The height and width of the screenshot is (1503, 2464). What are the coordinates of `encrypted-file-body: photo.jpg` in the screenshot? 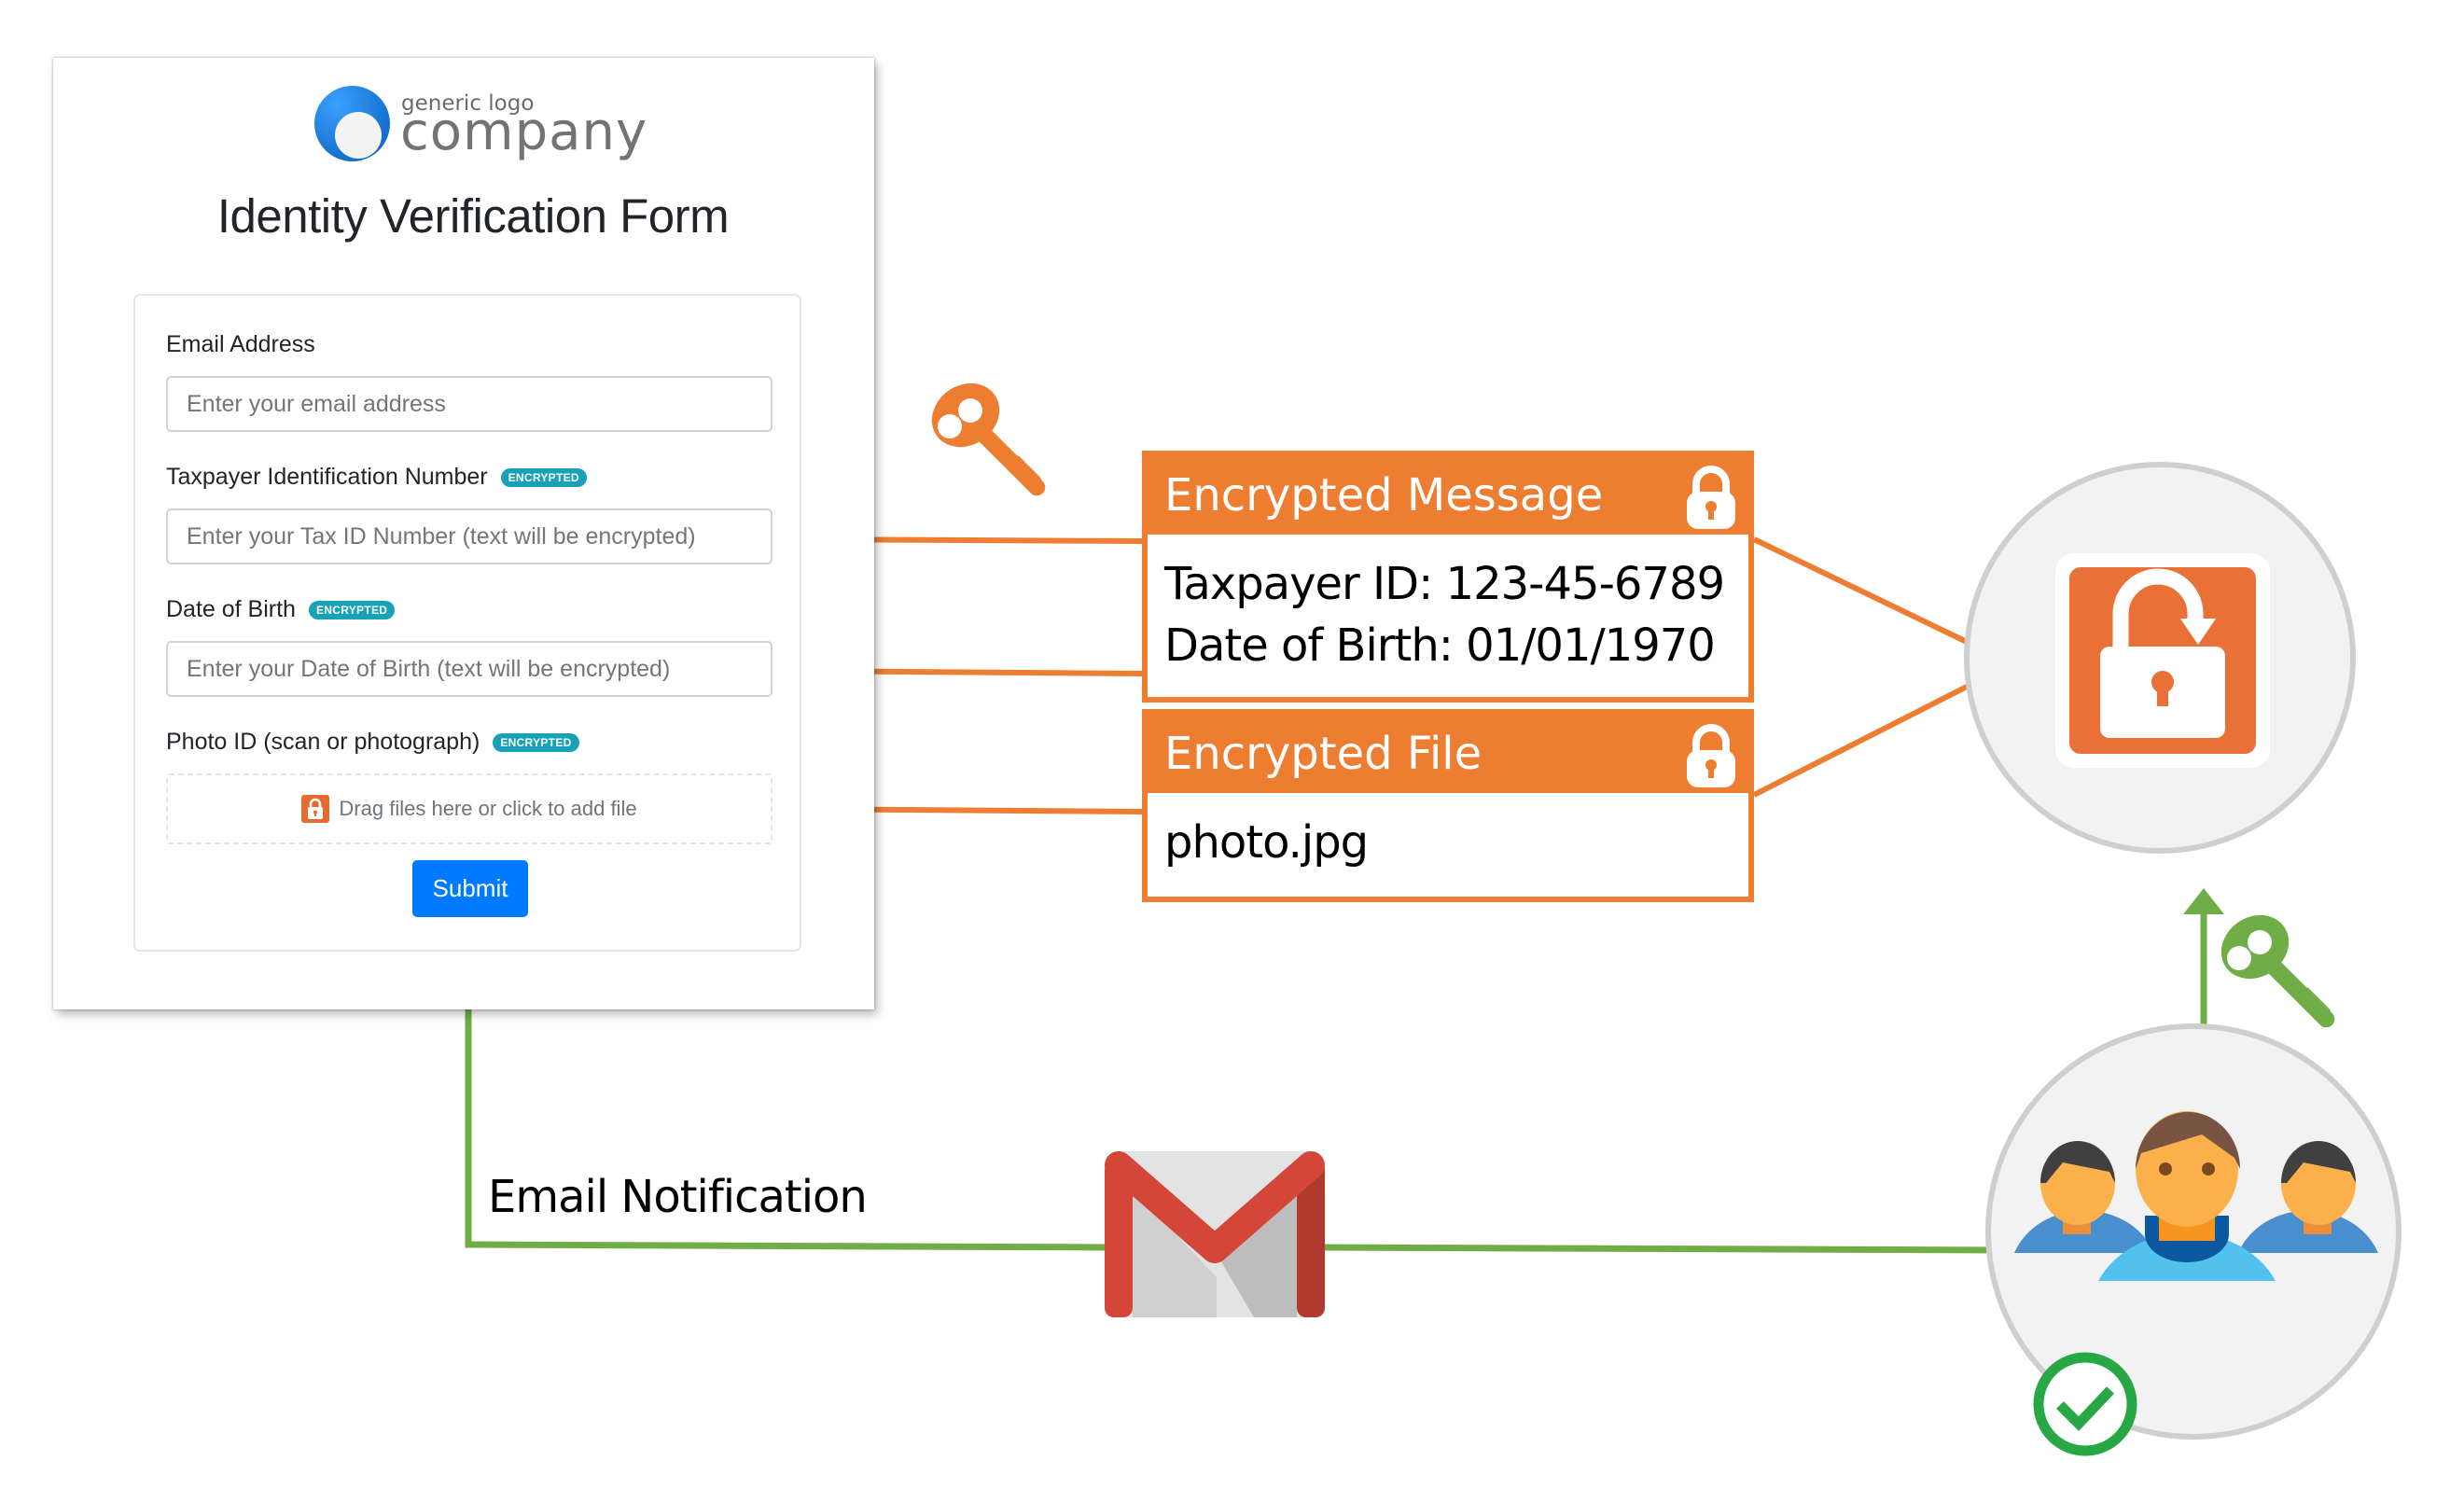 It's located at (1448, 842).